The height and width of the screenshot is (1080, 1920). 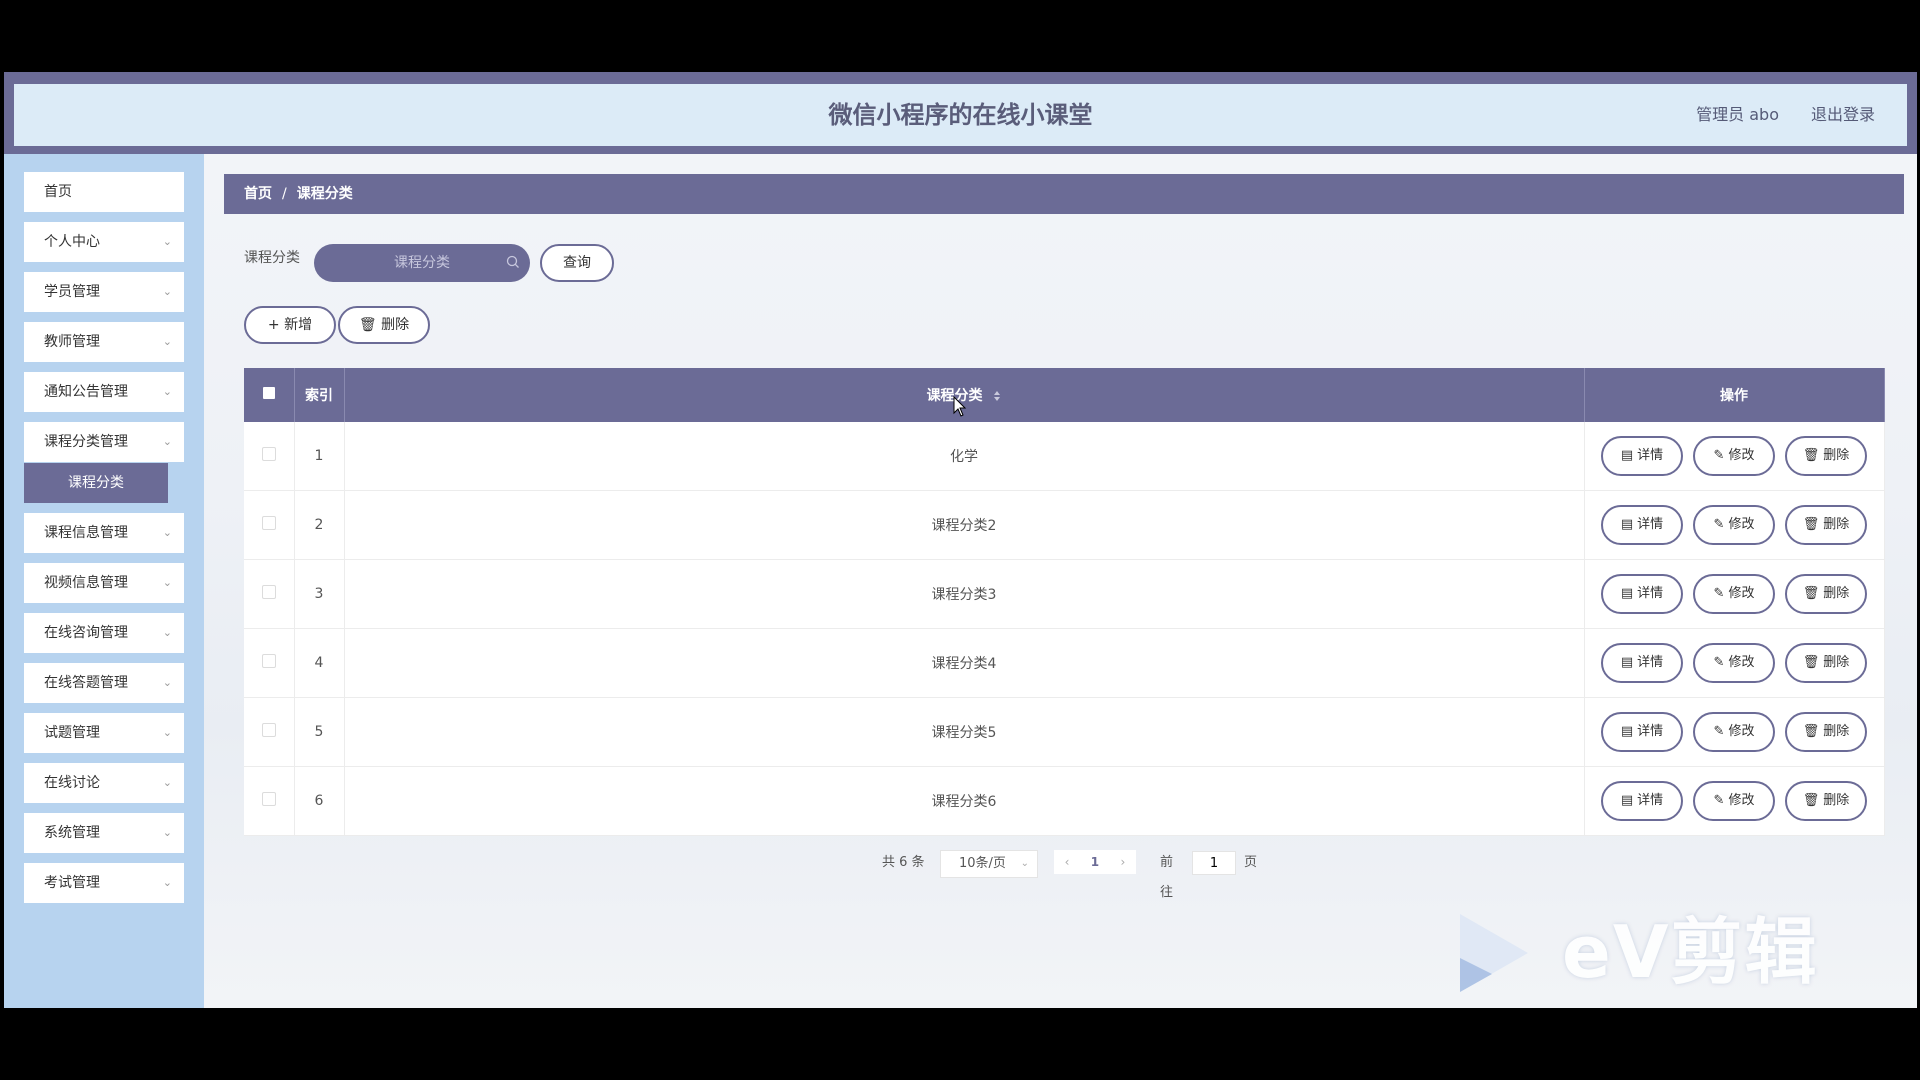 What do you see at coordinates (96, 483) in the screenshot?
I see `sidebar-subitem-course-category: 课程分类` at bounding box center [96, 483].